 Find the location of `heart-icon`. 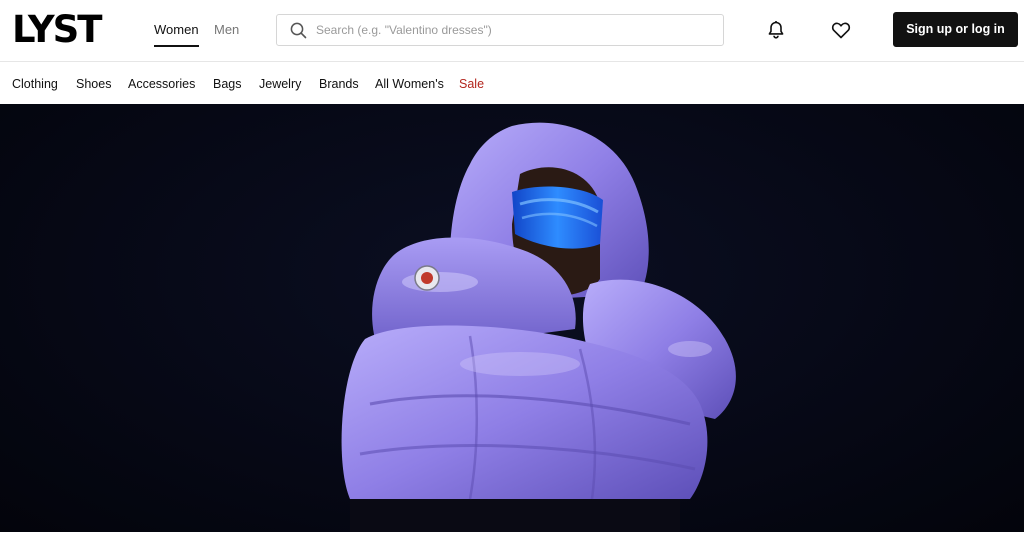

heart-icon is located at coordinates (841, 30).